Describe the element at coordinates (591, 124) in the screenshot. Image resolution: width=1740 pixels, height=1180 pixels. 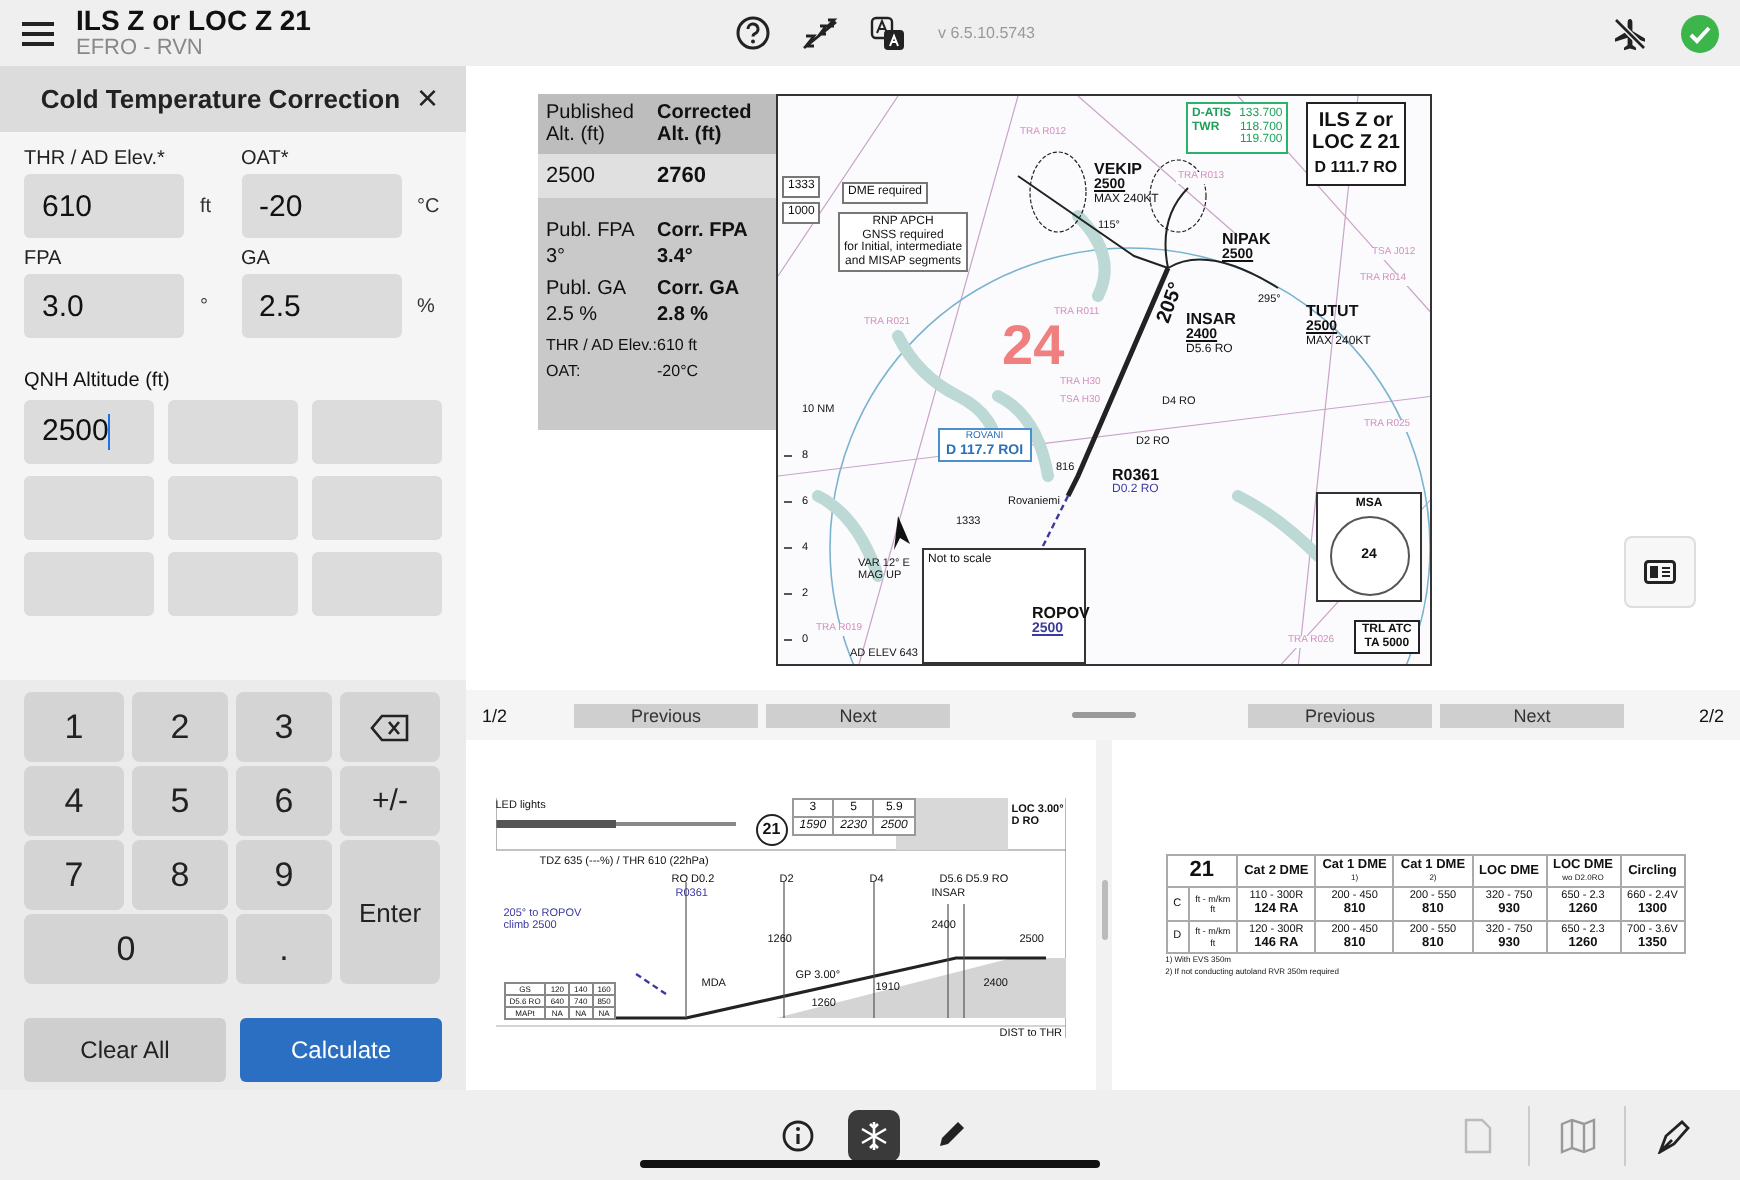
I see `table-cell-text: Published Alt. (ft)` at that location.